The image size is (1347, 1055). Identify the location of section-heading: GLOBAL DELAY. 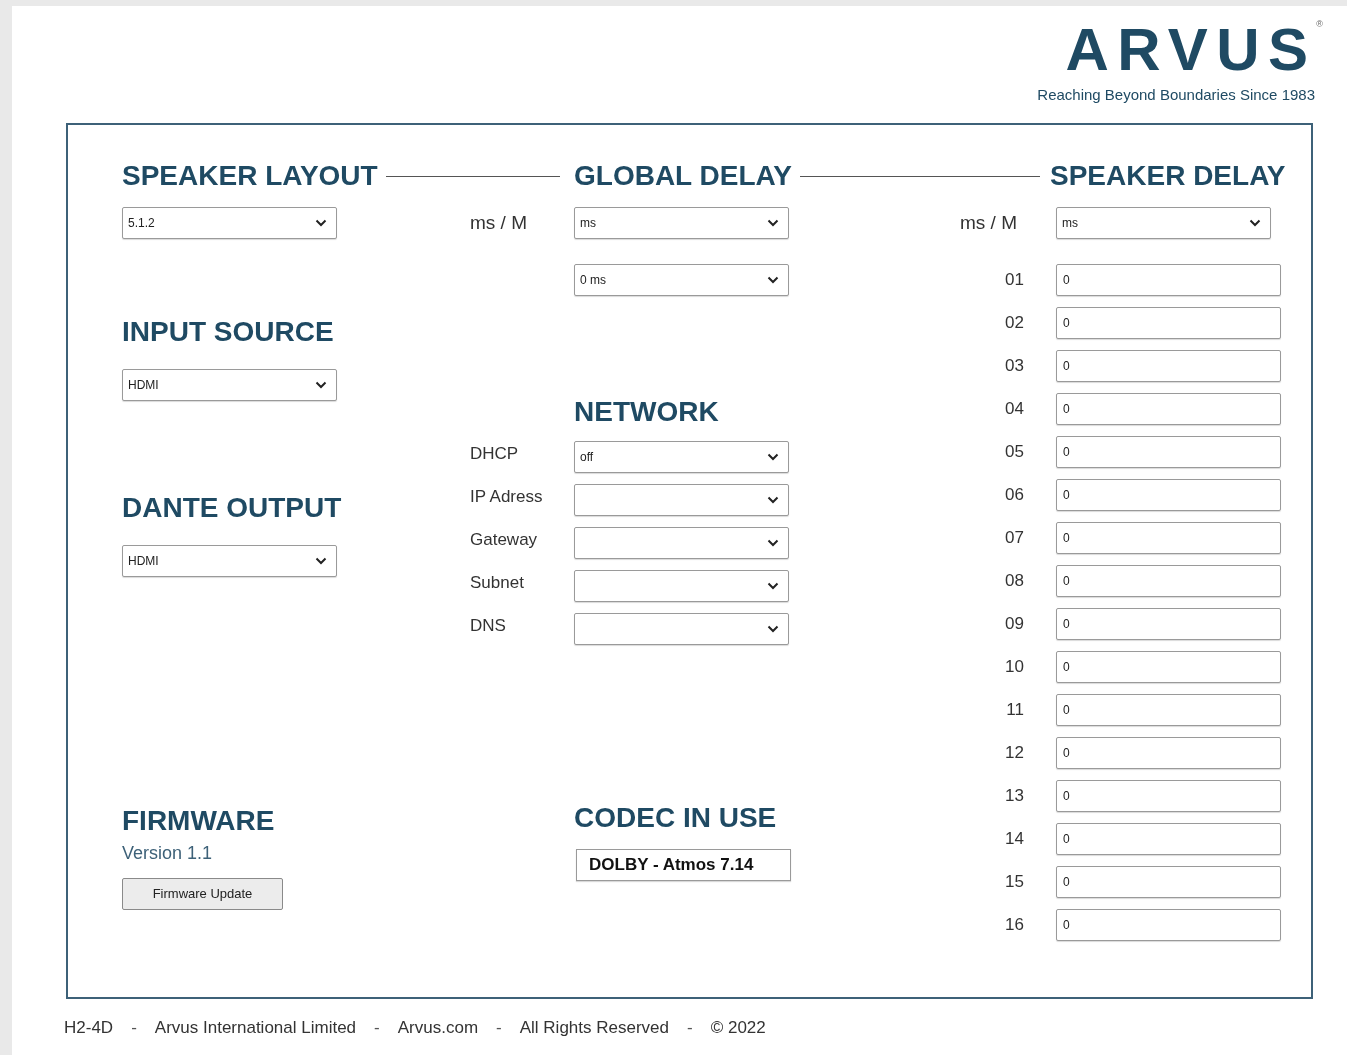
(683, 176).